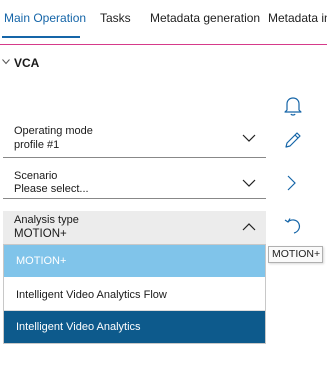  What do you see at coordinates (293, 226) in the screenshot?
I see `undo-icon` at bounding box center [293, 226].